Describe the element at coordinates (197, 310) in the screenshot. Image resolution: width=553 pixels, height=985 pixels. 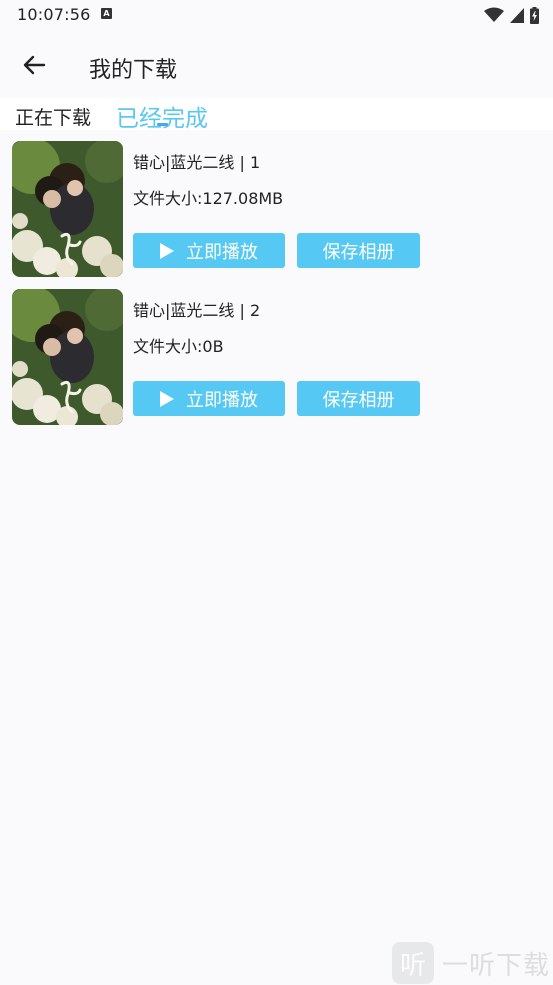
I see `item-title: 错心|蓝光二线 | 2` at that location.